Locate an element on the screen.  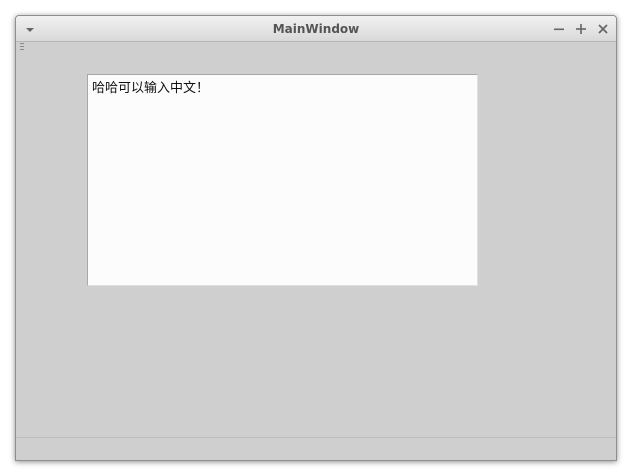
close-button is located at coordinates (603, 29).